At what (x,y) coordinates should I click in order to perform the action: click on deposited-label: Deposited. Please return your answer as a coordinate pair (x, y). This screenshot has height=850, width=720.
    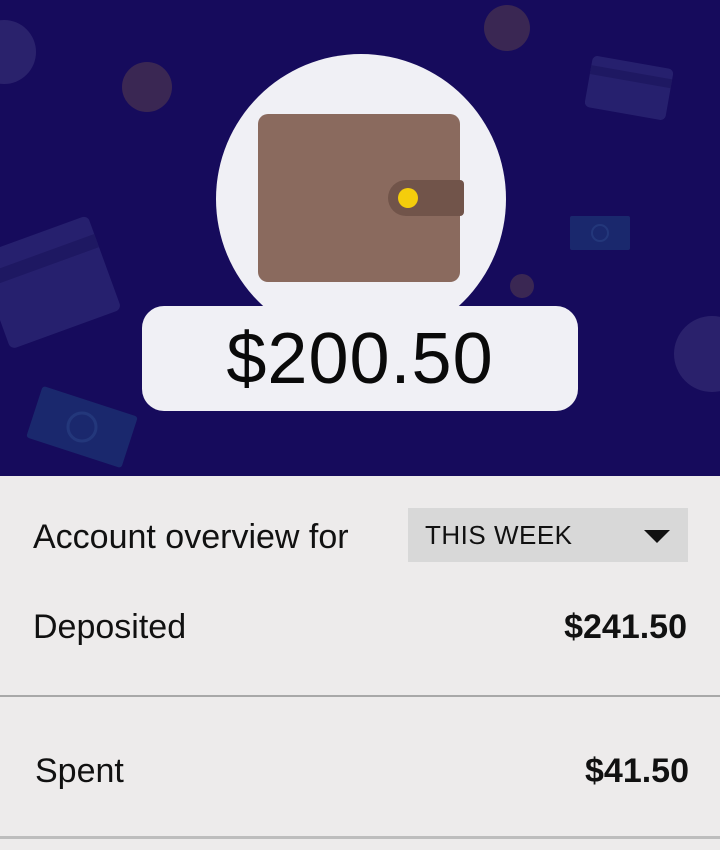
    Looking at the image, I should click on (110, 627).